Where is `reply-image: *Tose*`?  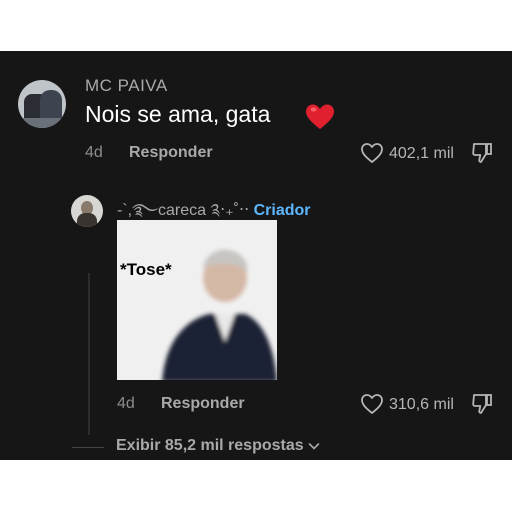 reply-image: *Tose* is located at coordinates (197, 300).